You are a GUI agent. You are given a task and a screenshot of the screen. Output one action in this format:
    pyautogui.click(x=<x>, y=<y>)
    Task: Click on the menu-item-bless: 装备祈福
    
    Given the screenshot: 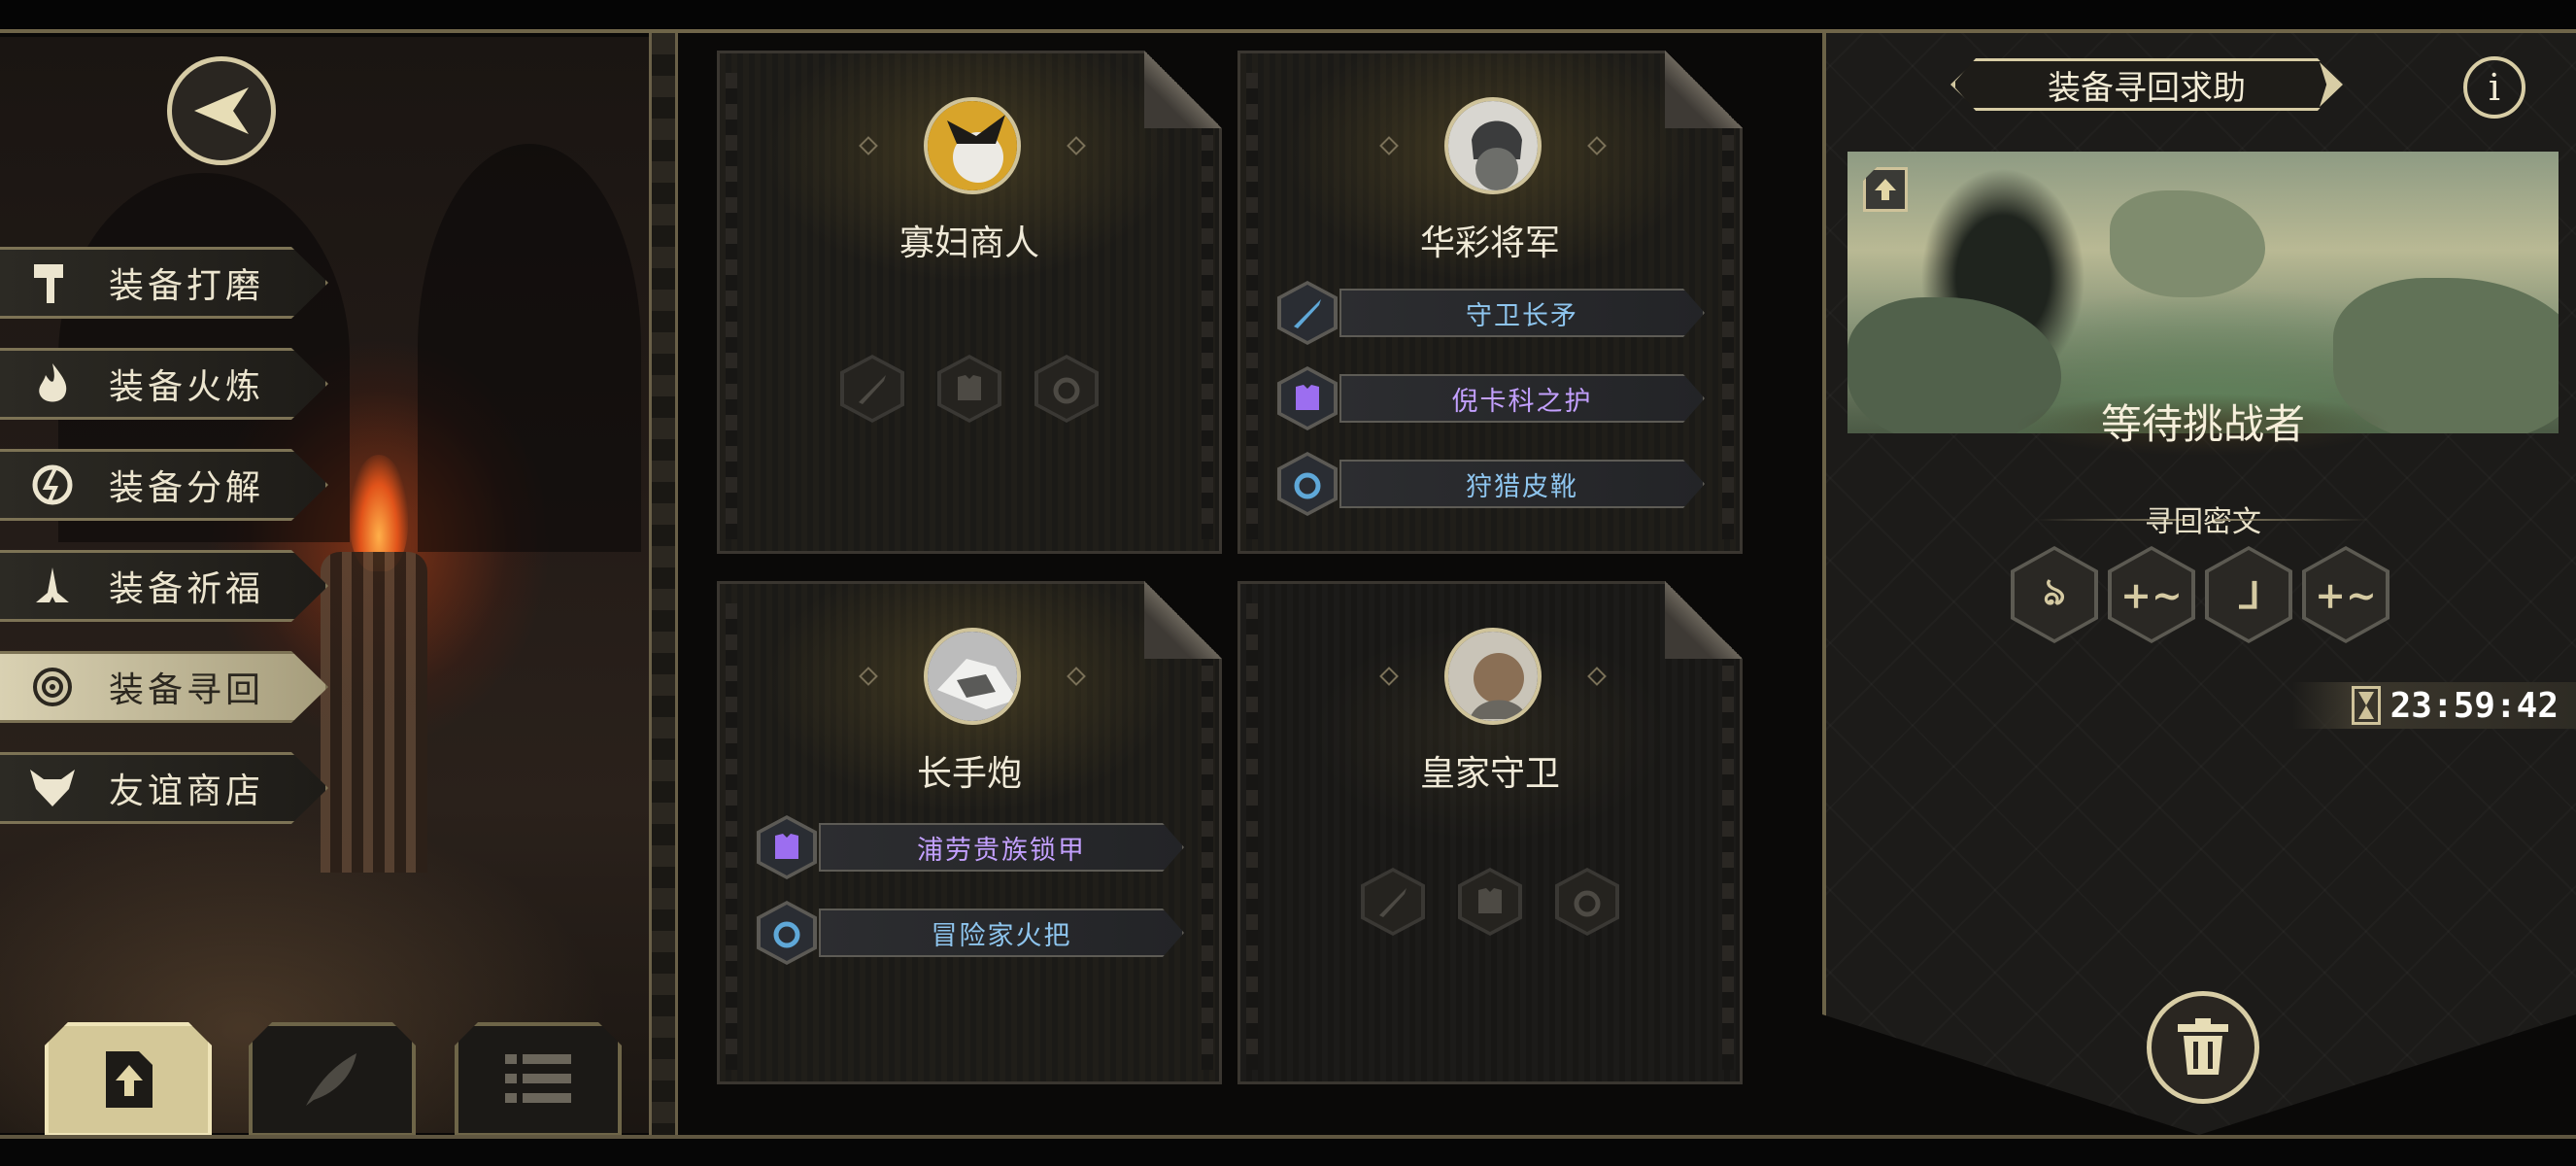 What is the action you would take?
    pyautogui.click(x=164, y=586)
    